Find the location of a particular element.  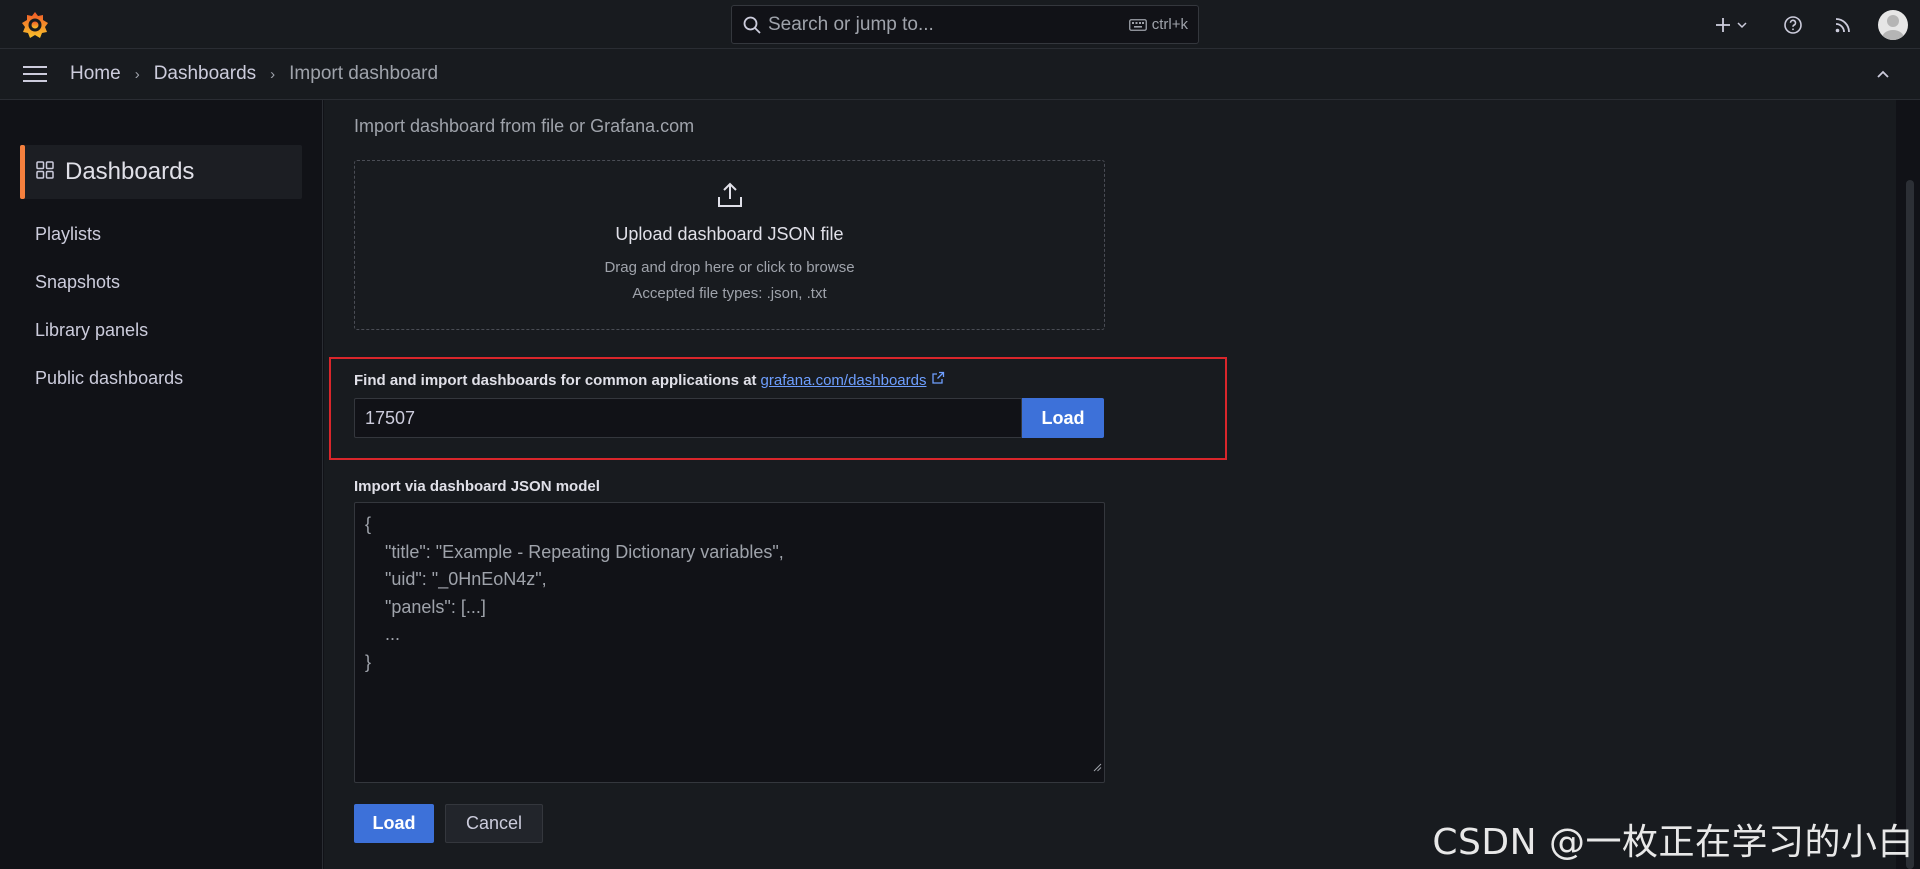

breadcrumb-bar: Home › Dashboards › Import dashboard is located at coordinates (960, 74).